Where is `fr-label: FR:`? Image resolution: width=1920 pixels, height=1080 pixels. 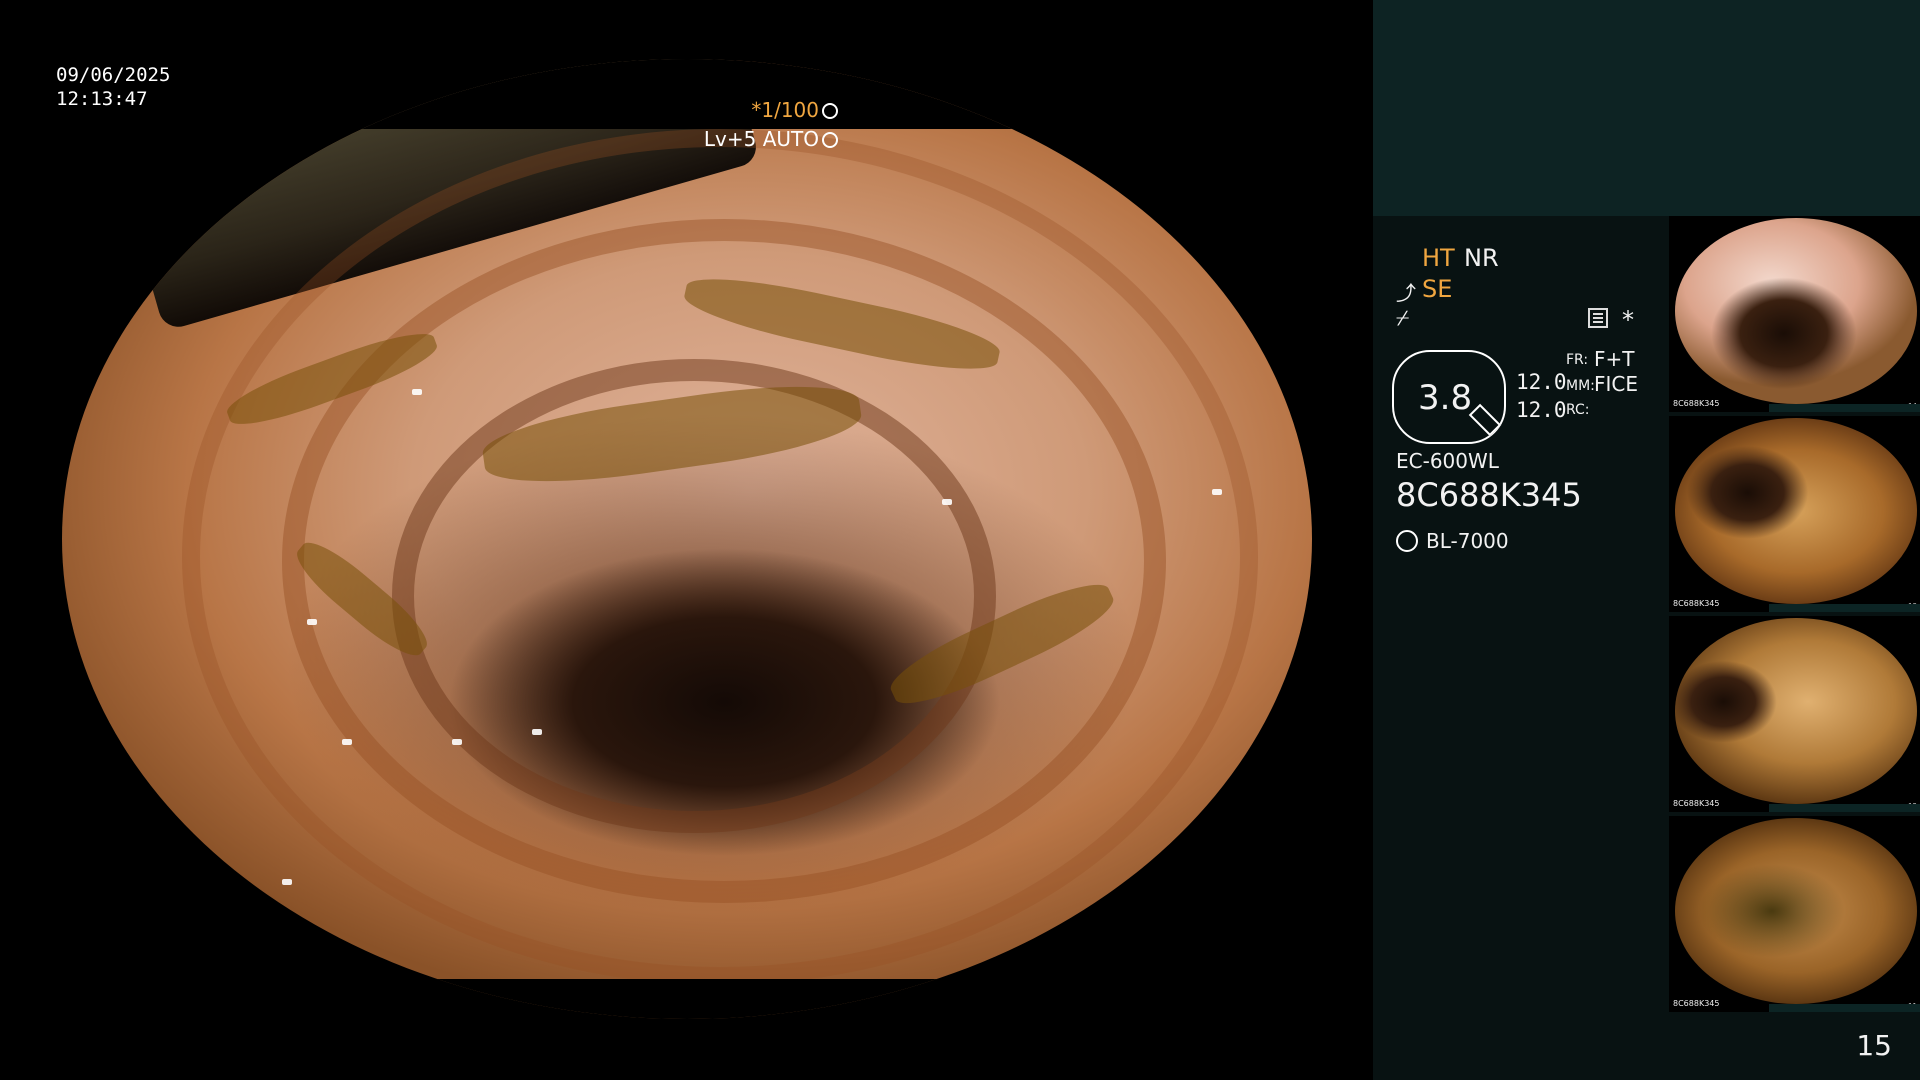
fr-label: FR: is located at coordinates (1577, 360).